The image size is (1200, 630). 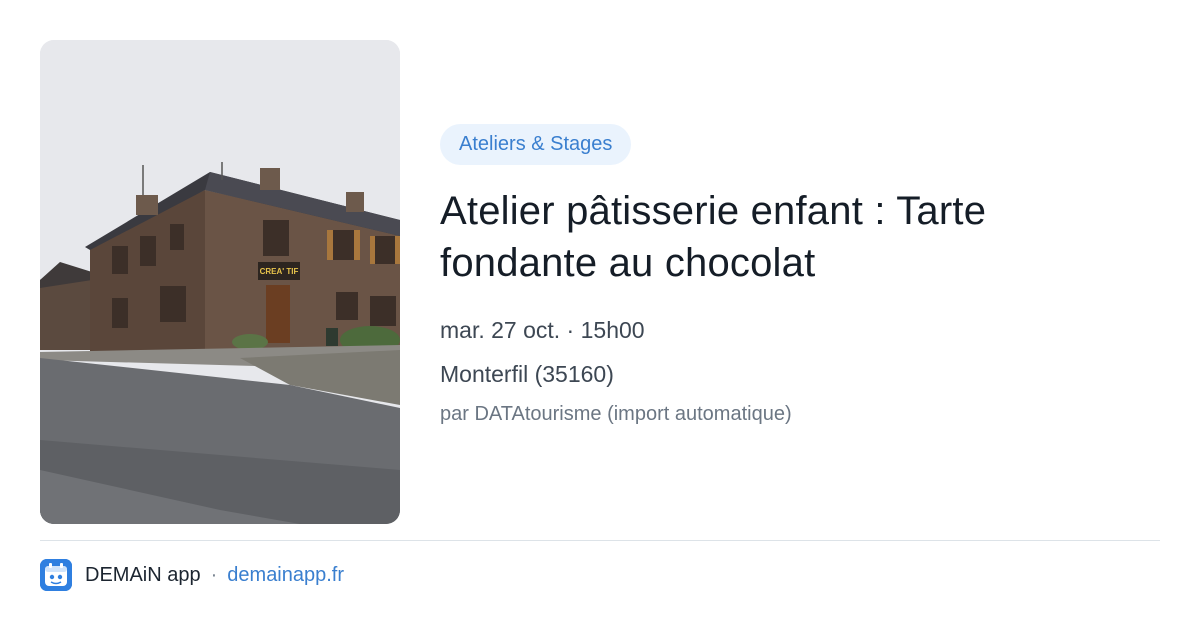 What do you see at coordinates (56, 575) in the screenshot?
I see `app-logo-icon` at bounding box center [56, 575].